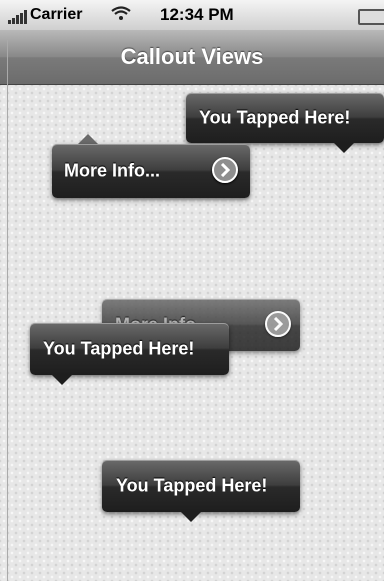 This screenshot has height=581, width=384. Describe the element at coordinates (19, 17) in the screenshot. I see `signal-bars-icon` at that location.